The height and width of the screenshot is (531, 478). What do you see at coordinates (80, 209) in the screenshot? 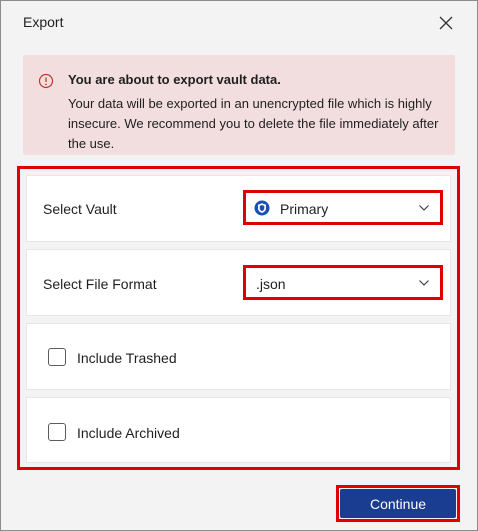
I see `select-vault-label: Select Vault` at bounding box center [80, 209].